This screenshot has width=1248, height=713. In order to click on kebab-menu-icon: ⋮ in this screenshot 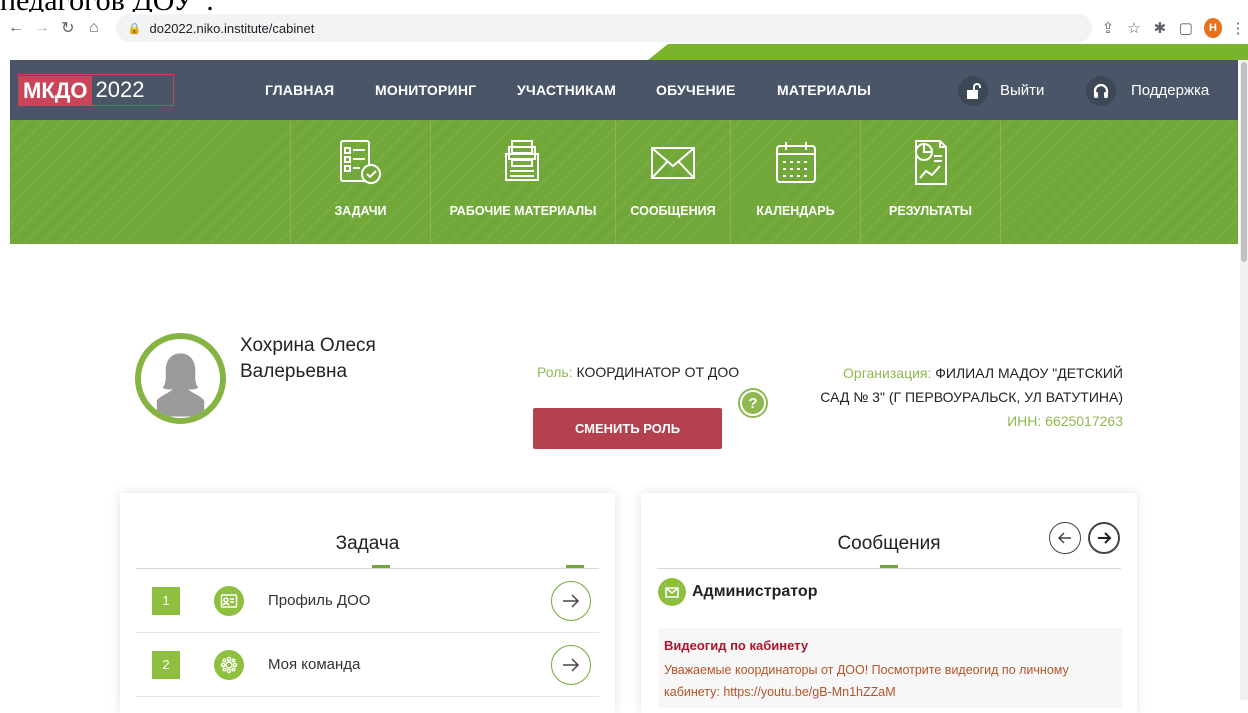, I will do `click(1238, 28)`.